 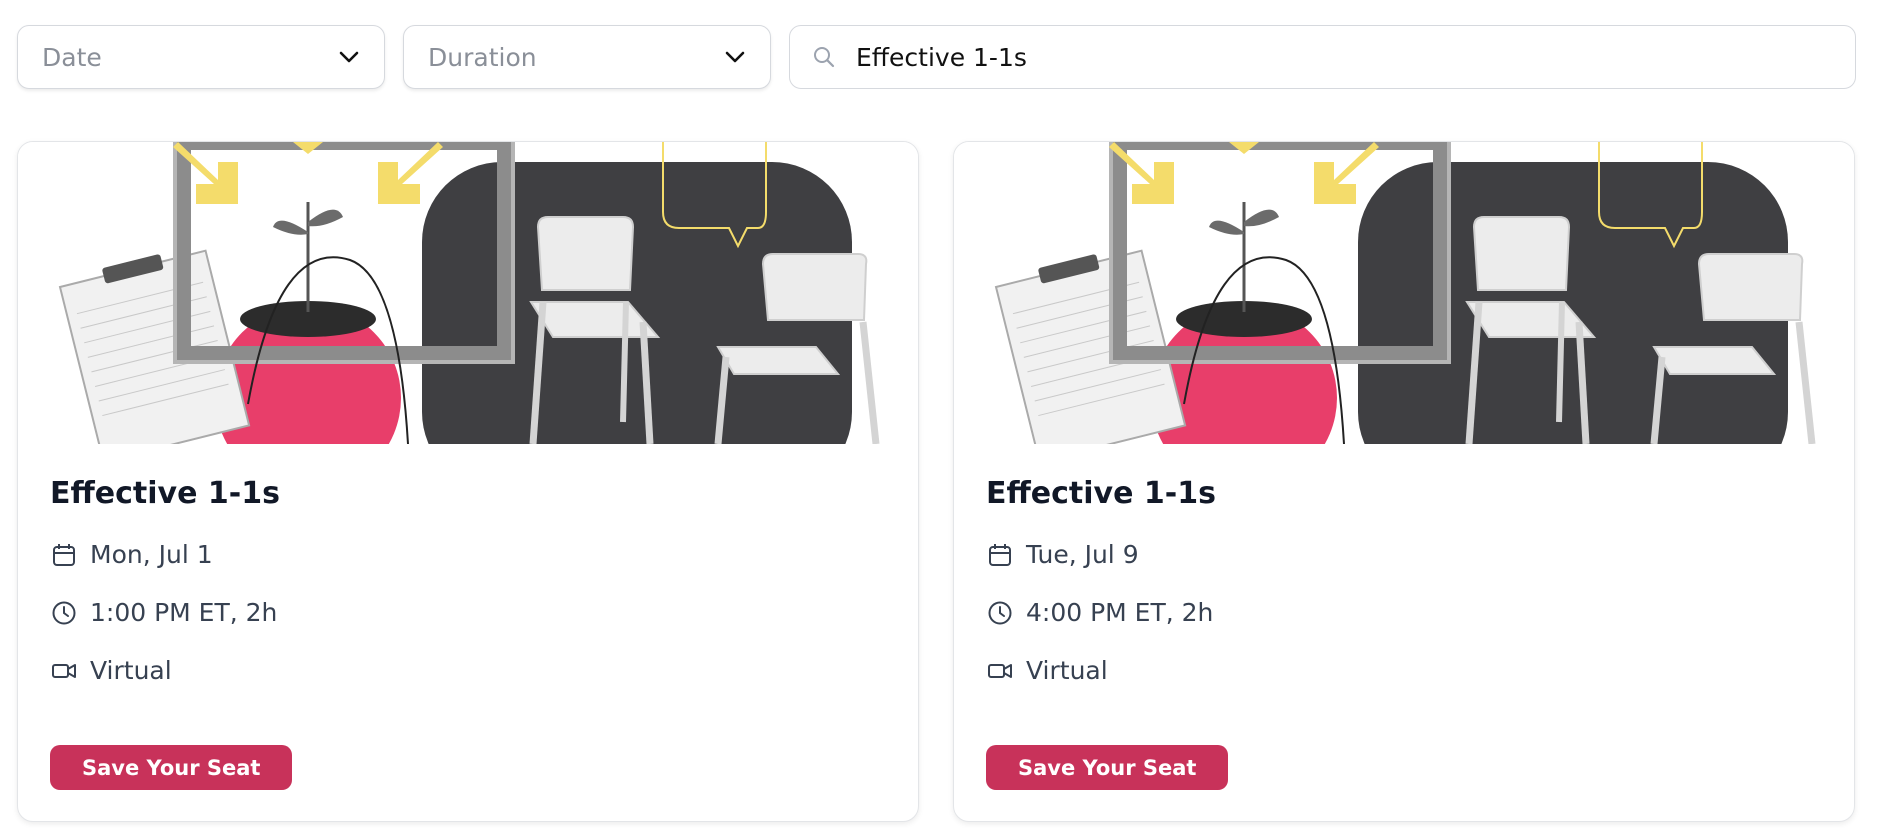 I want to click on event-time-text: 1:00 PM ET, 2h, so click(x=184, y=612).